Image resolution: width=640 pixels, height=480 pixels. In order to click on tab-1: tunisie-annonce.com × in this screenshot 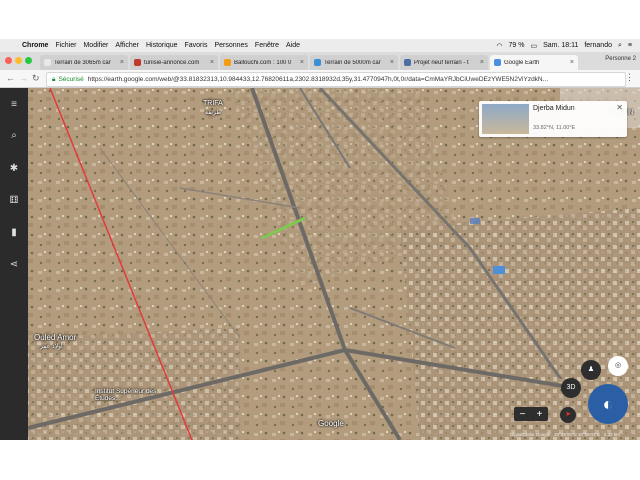, I will do `click(174, 62)`.